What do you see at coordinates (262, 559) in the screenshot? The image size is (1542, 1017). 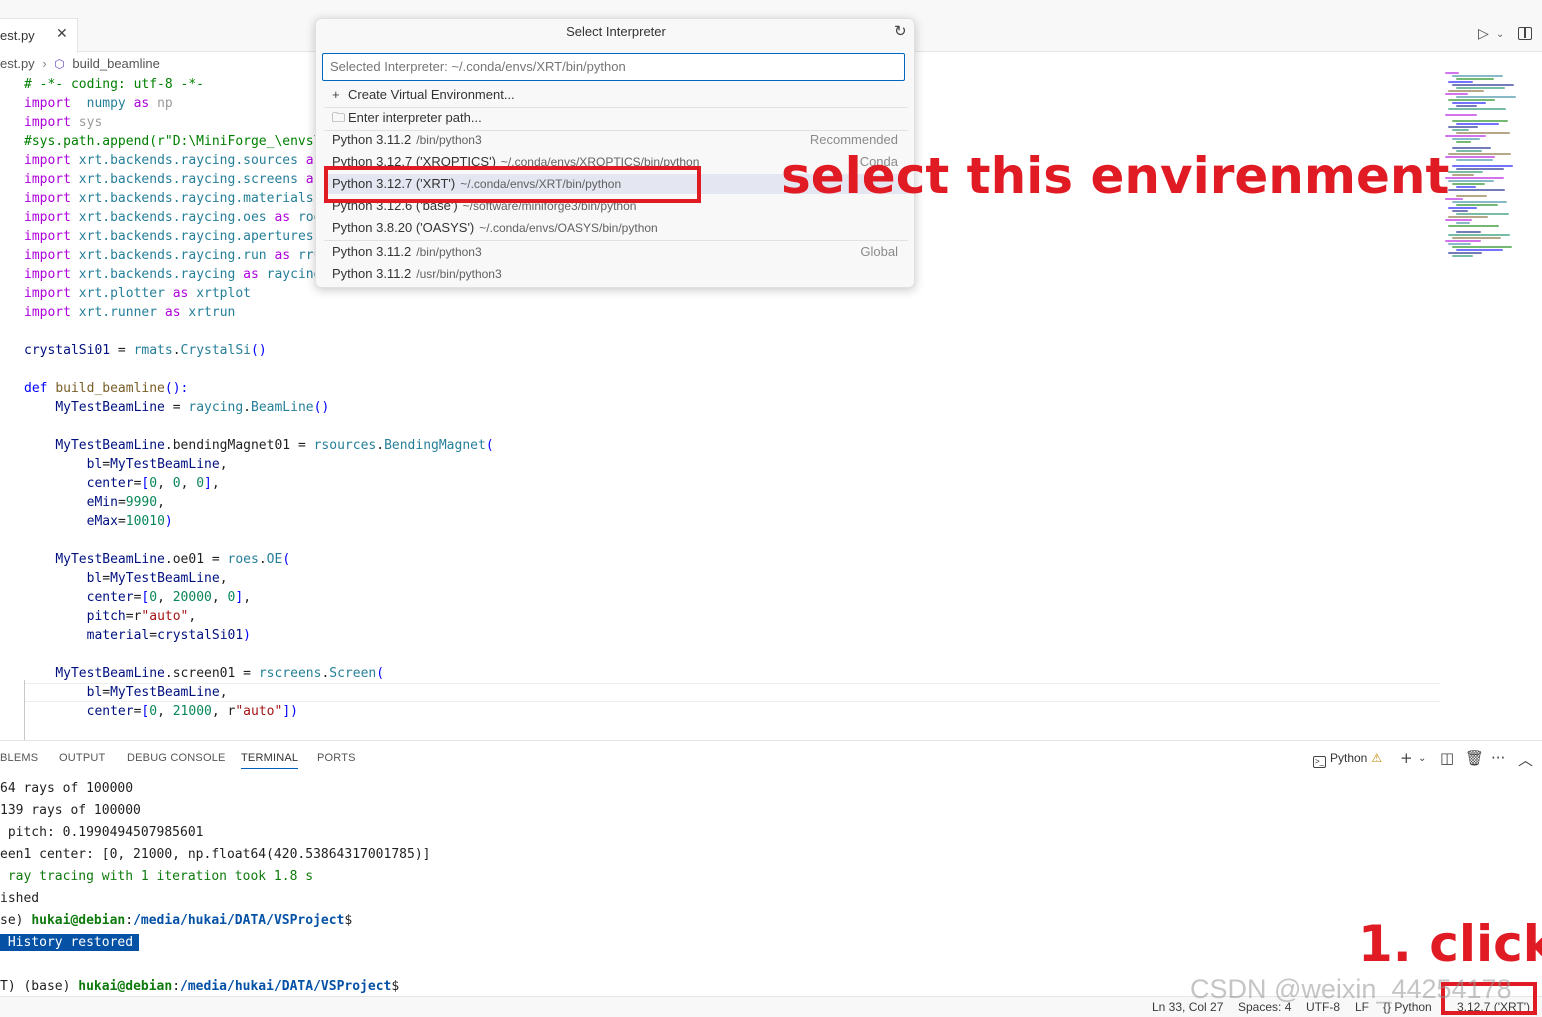 I see `code-token: .` at bounding box center [262, 559].